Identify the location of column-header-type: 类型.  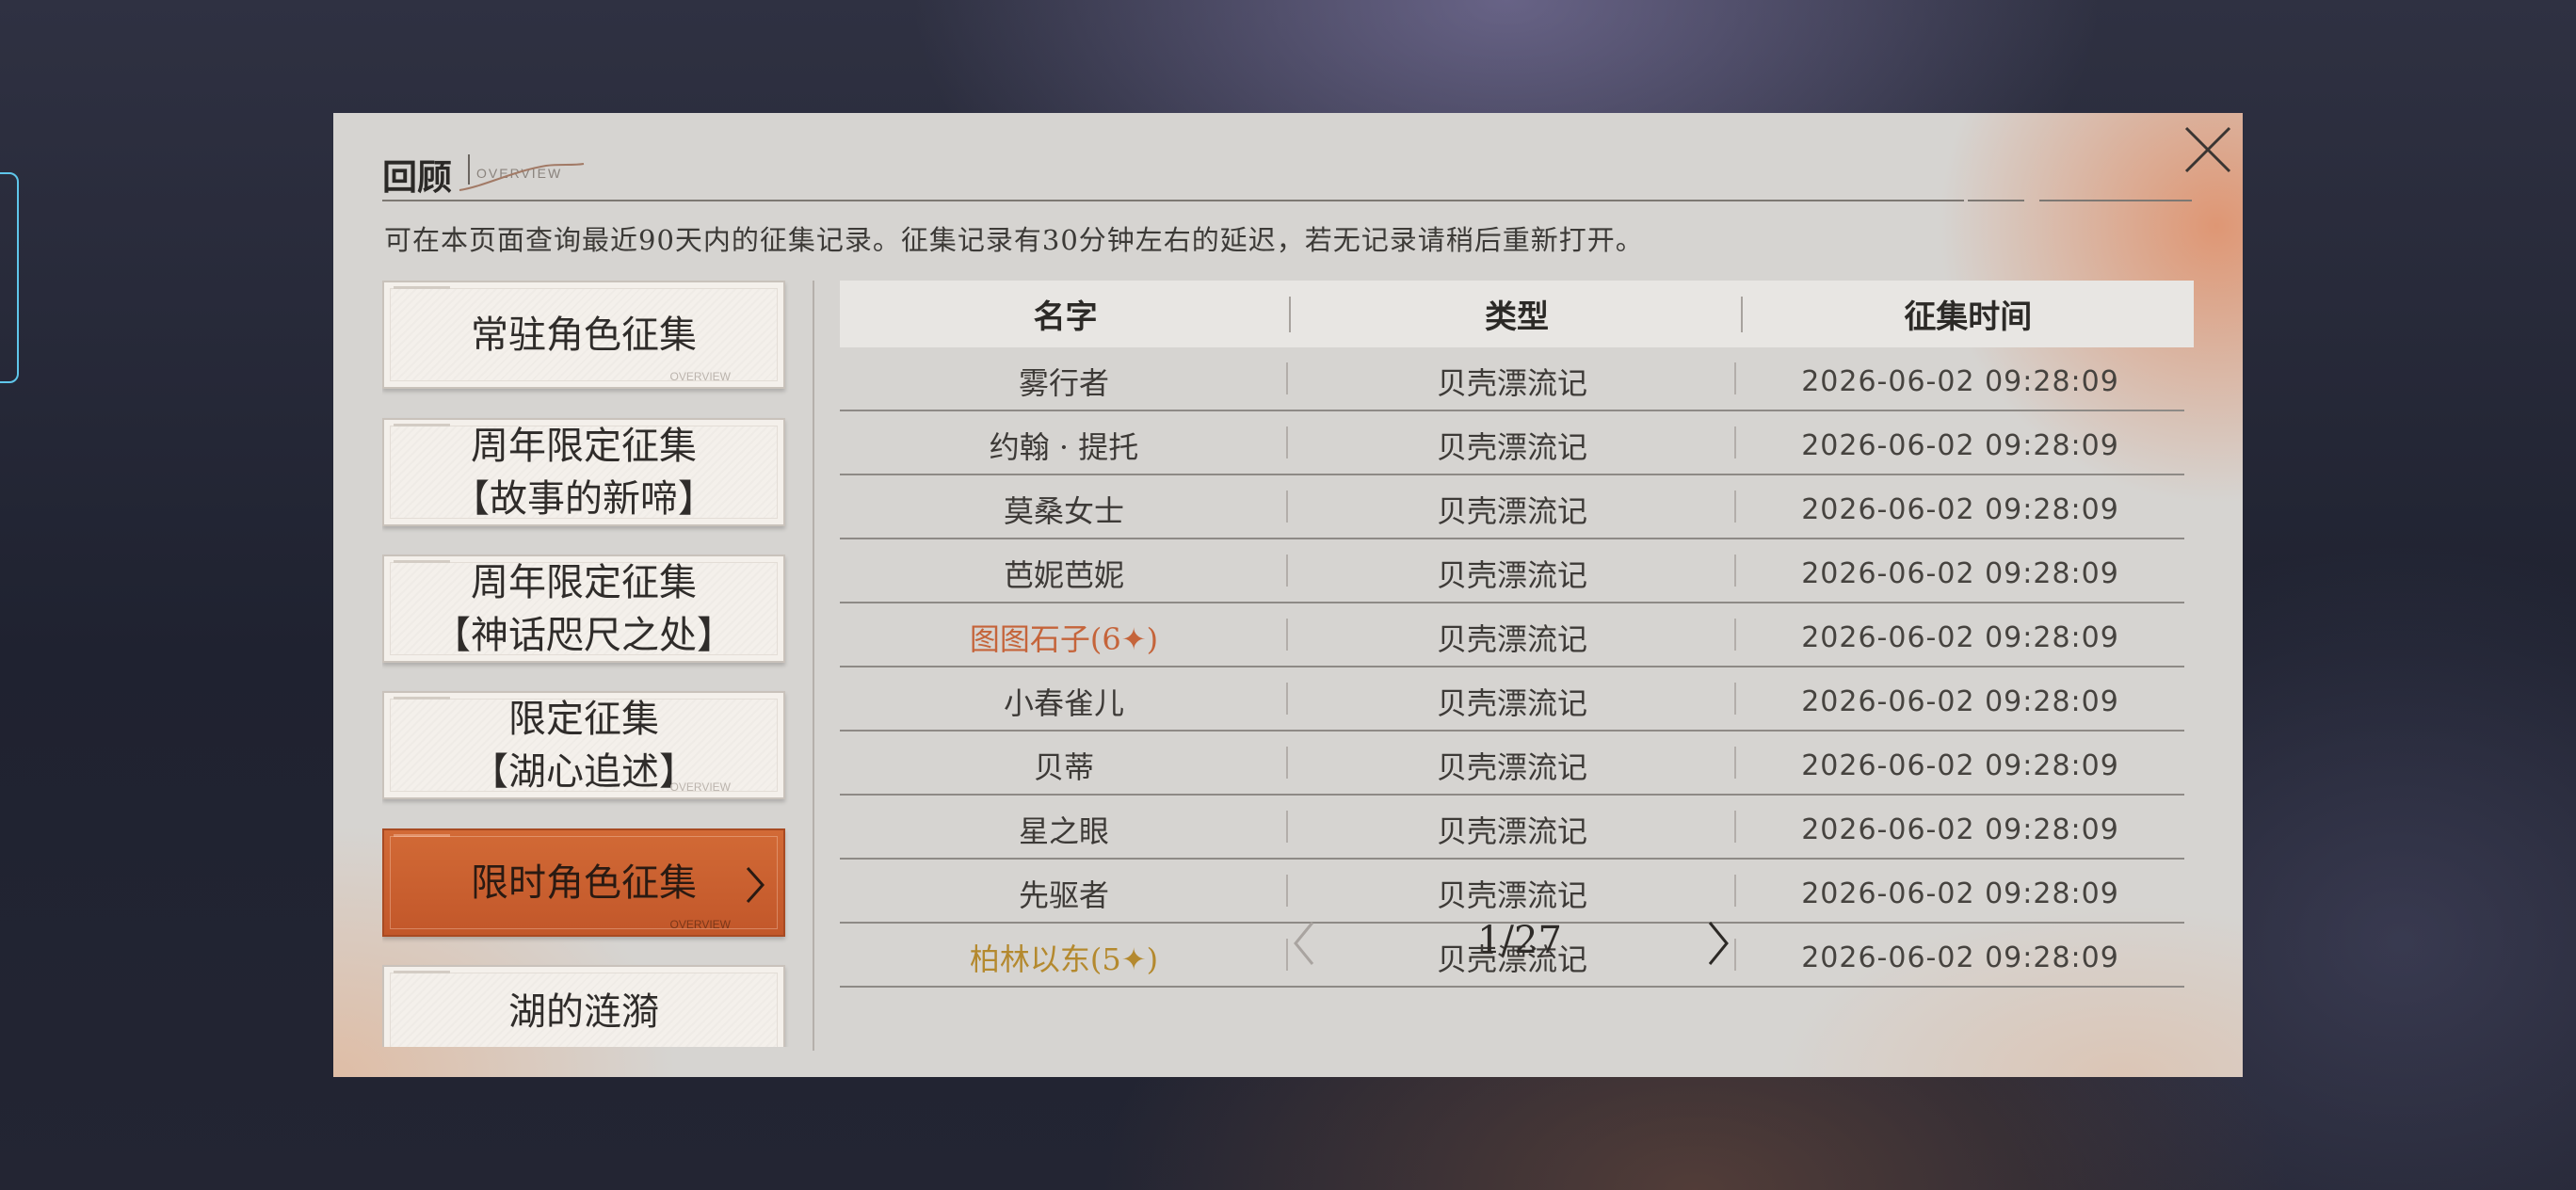
(1517, 314).